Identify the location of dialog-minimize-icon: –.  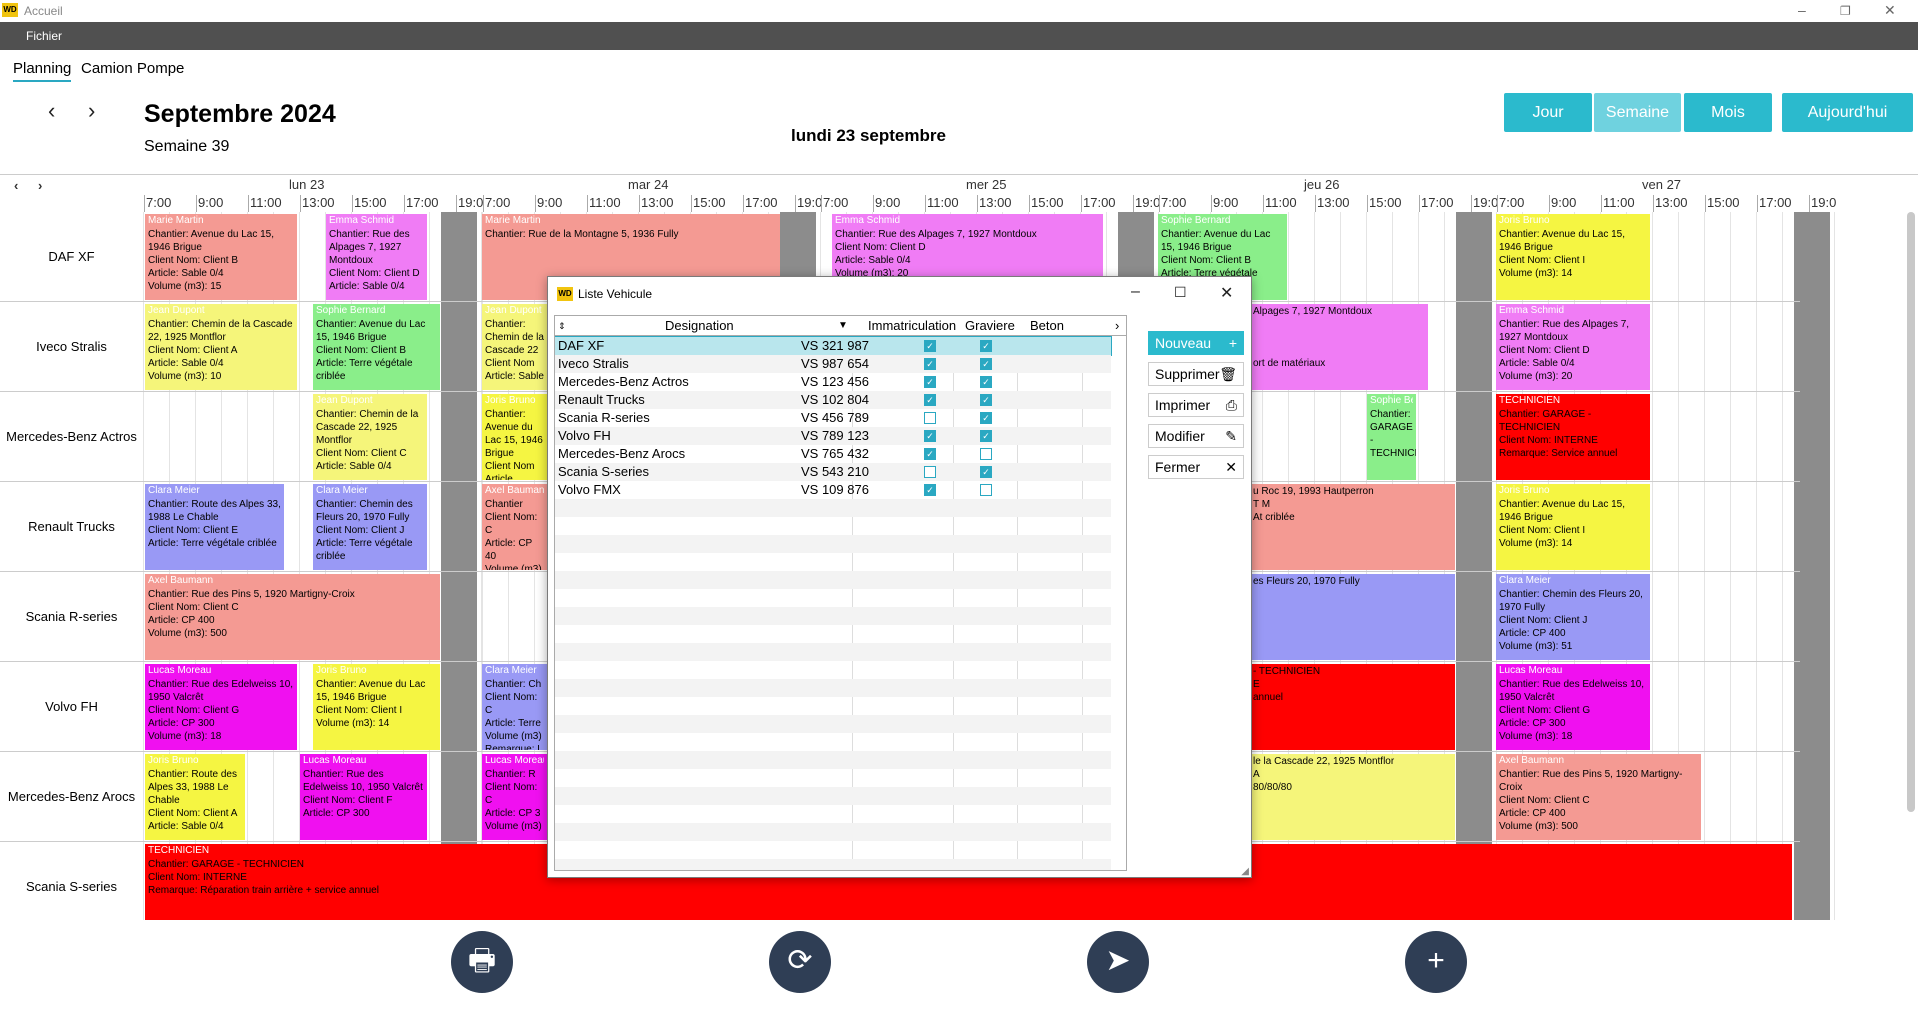
(1135, 292).